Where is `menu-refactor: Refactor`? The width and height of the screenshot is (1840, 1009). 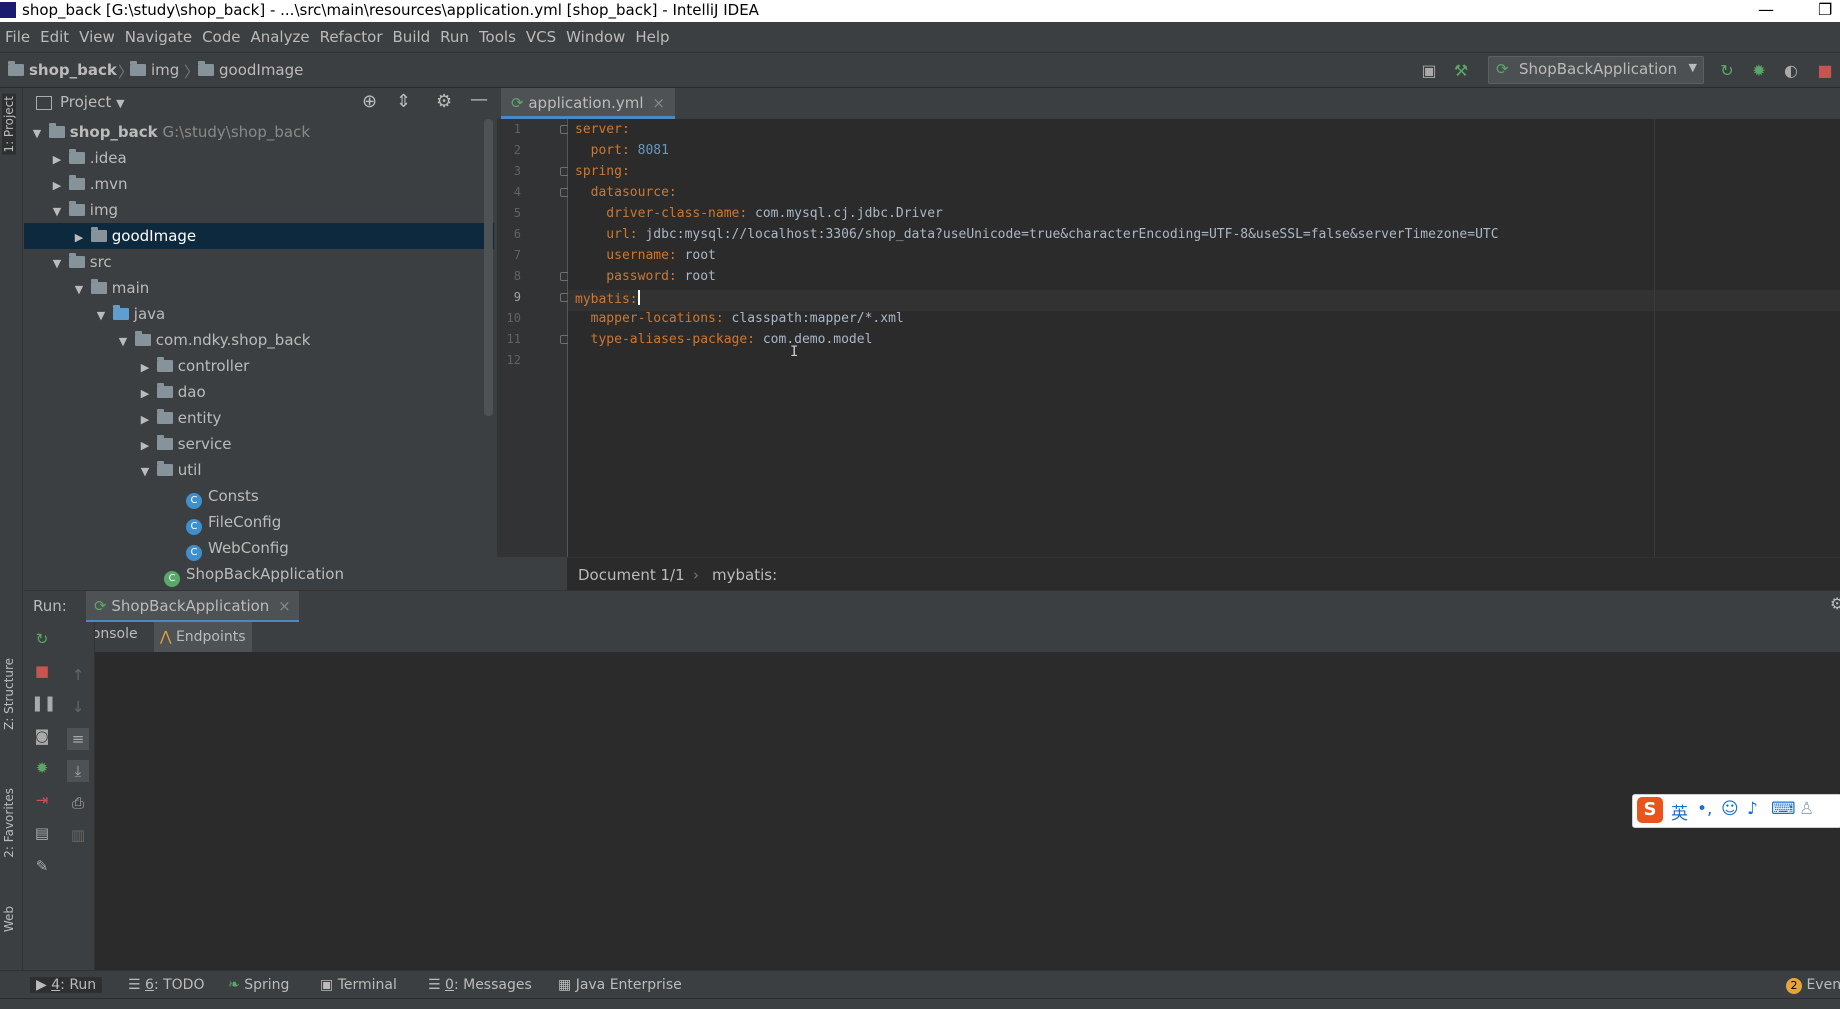
menu-refactor: Refactor is located at coordinates (351, 34).